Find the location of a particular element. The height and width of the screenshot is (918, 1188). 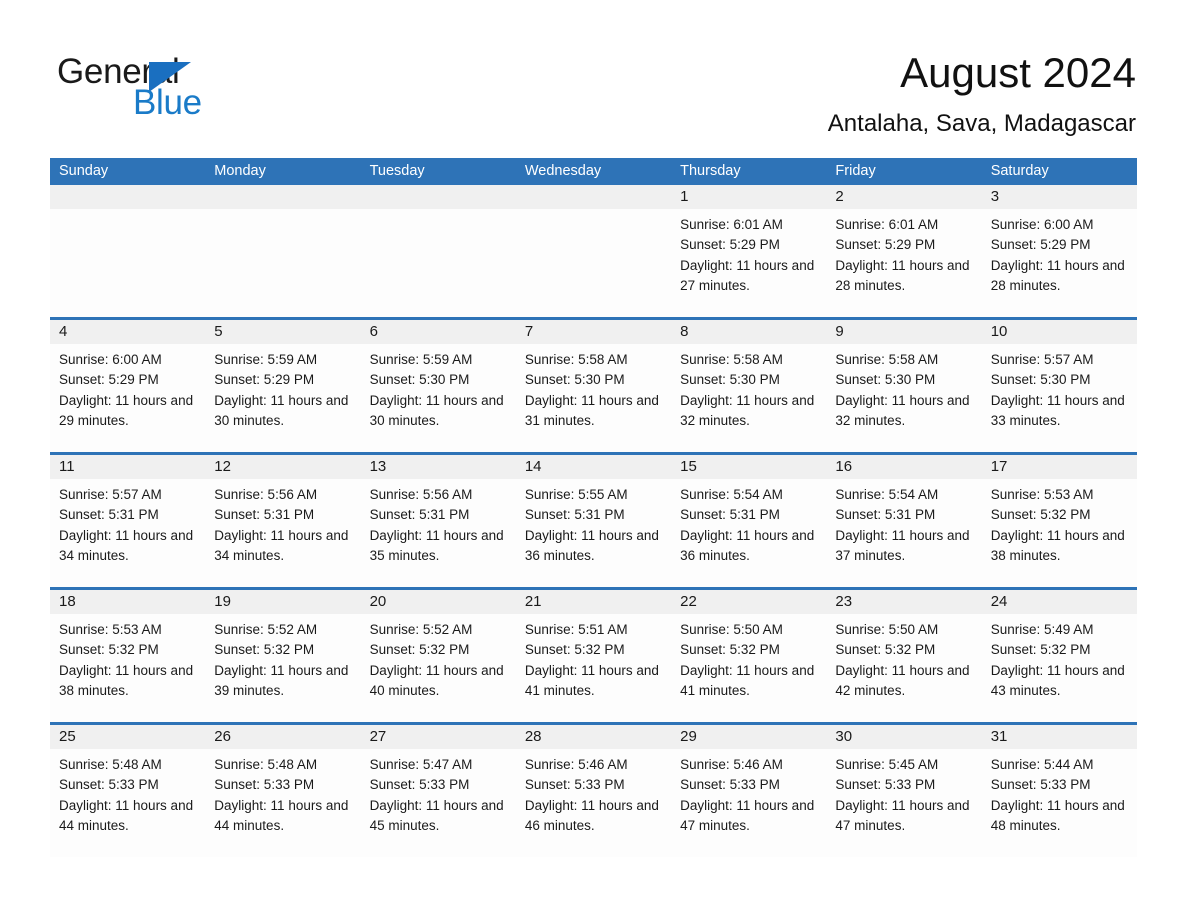

daylight-text: Daylight: 11 hours and 32 minutes. is located at coordinates (902, 410).